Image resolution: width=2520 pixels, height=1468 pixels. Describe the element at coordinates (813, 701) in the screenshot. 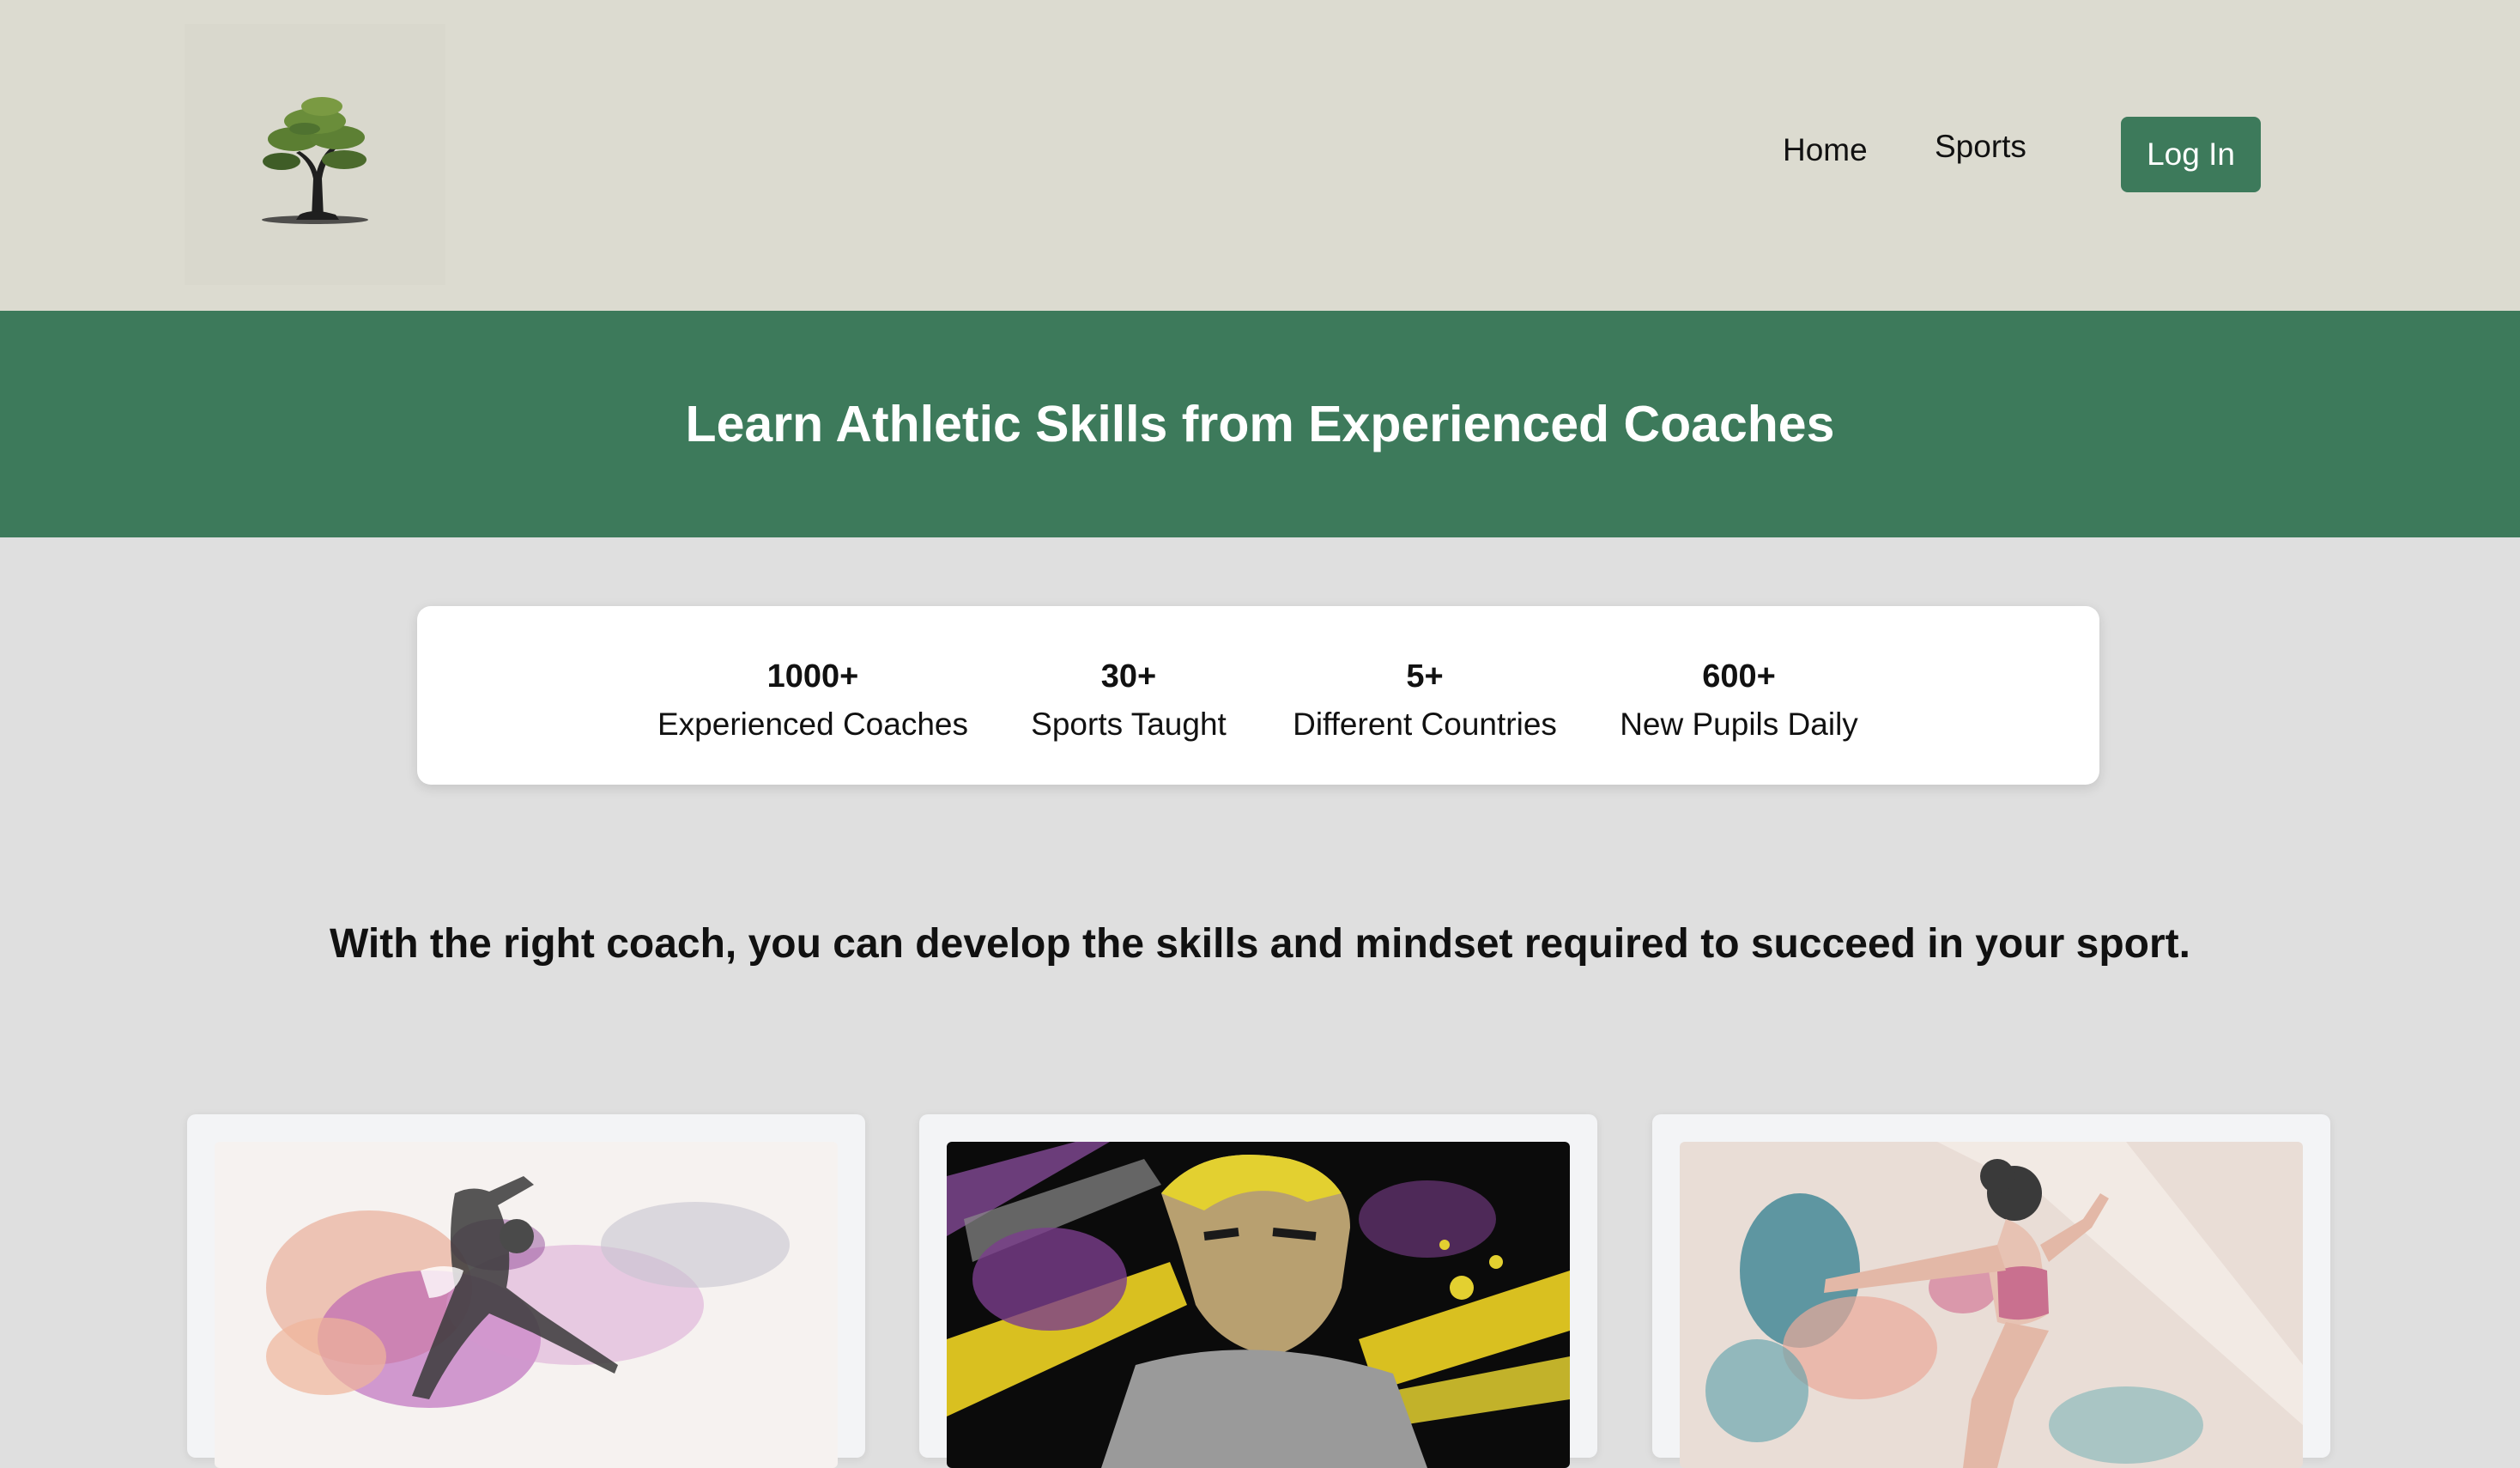

I see `stat-coaches: 1000+ Experienced Coaches` at that location.